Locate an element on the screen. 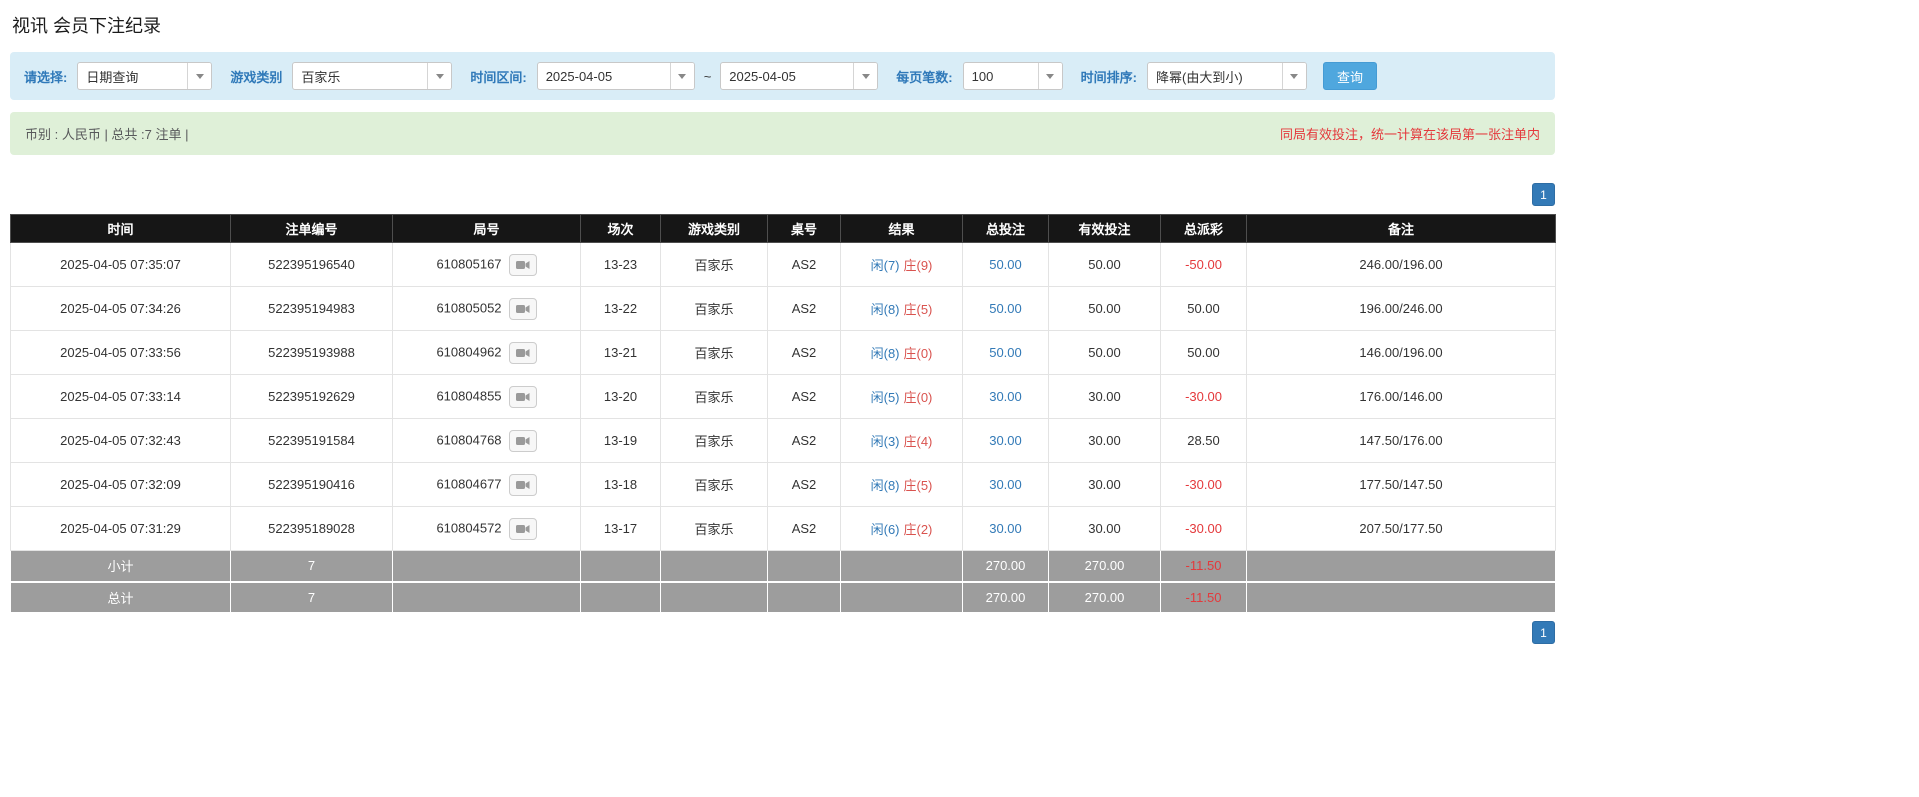 This screenshot has height=797, width=1919. round-id: 610805167 is located at coordinates (469, 263).